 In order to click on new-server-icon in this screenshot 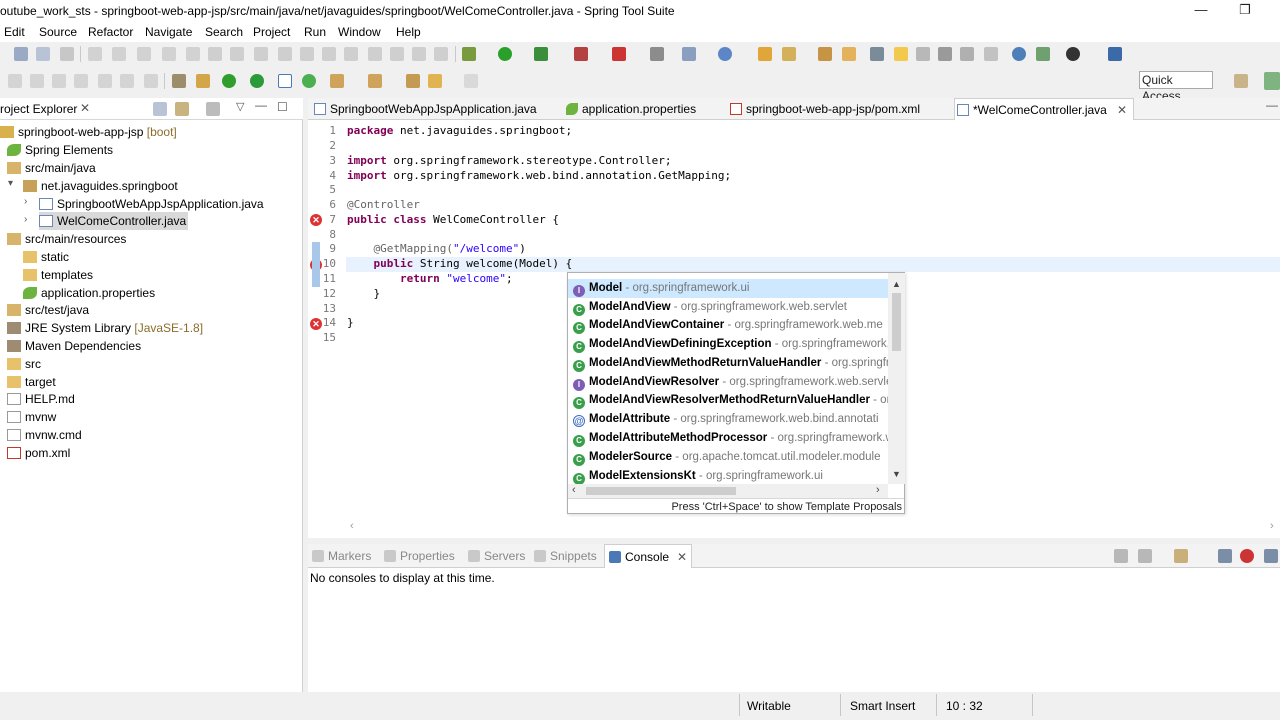, I will do `click(657, 54)`.